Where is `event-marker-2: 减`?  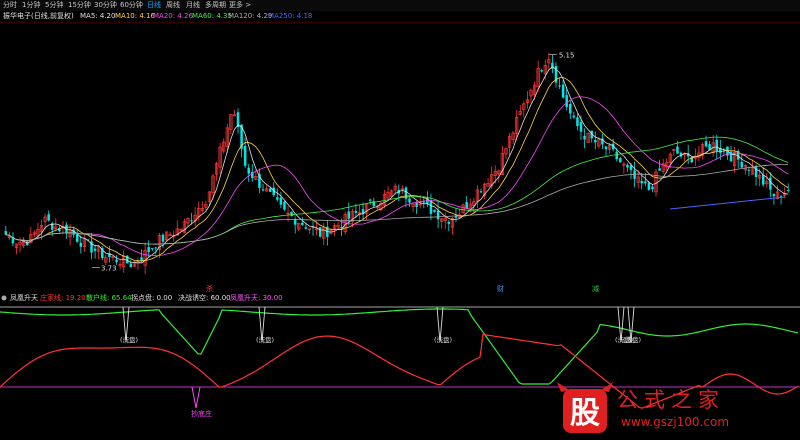
event-marker-2: 减 is located at coordinates (595, 288).